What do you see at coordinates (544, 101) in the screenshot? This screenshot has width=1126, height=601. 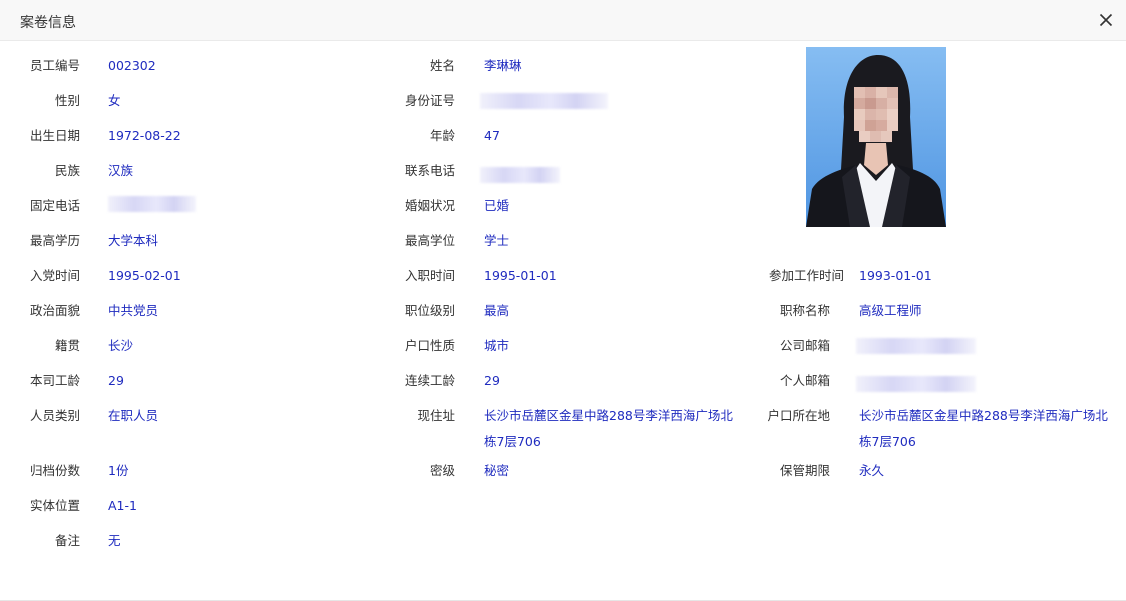 I see `id-card-value-redacted` at bounding box center [544, 101].